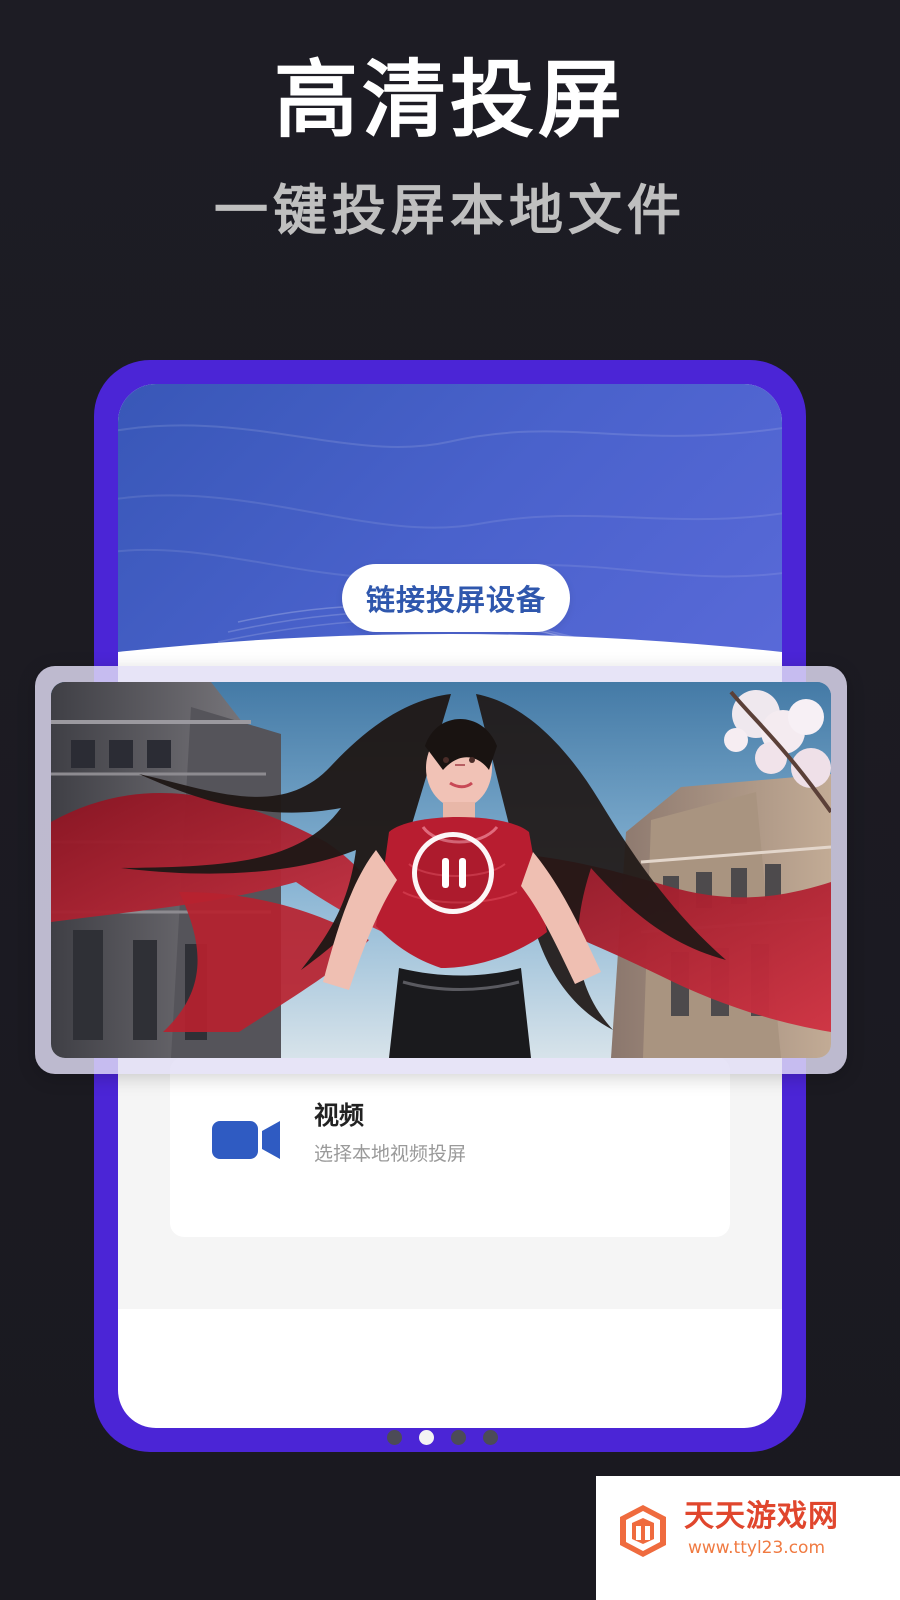 This screenshot has width=900, height=1600. Describe the element at coordinates (246, 1140) in the screenshot. I see `video-camera-icon` at that location.